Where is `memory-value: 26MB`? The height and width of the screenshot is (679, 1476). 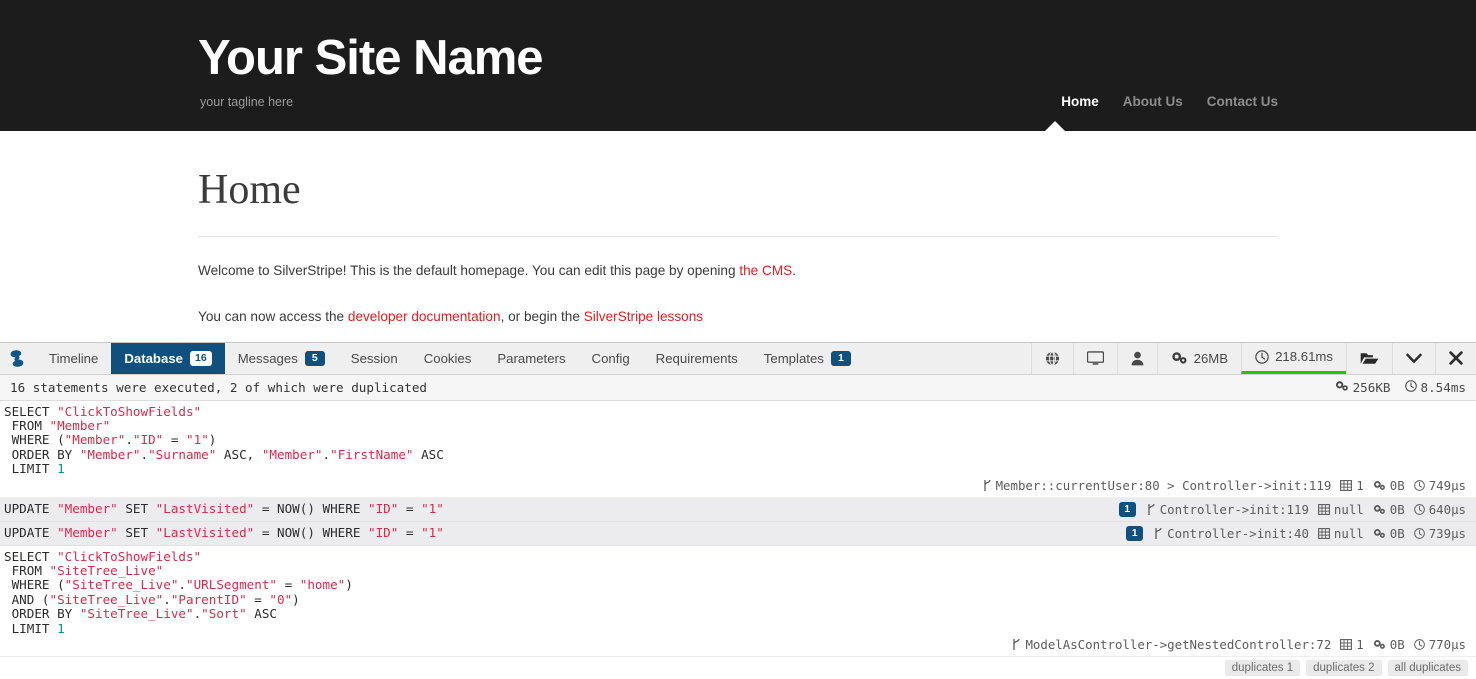
memory-value: 26MB is located at coordinates (1211, 358).